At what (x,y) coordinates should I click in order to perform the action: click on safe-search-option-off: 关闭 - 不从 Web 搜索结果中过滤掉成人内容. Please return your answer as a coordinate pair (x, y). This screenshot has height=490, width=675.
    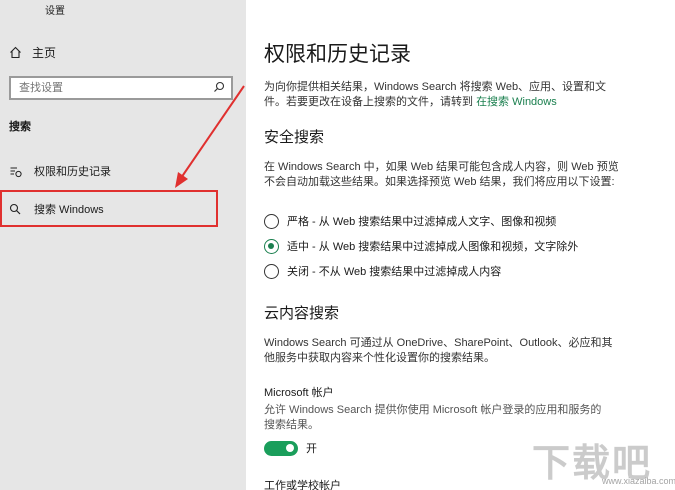
    Looking at the image, I should click on (382, 271).